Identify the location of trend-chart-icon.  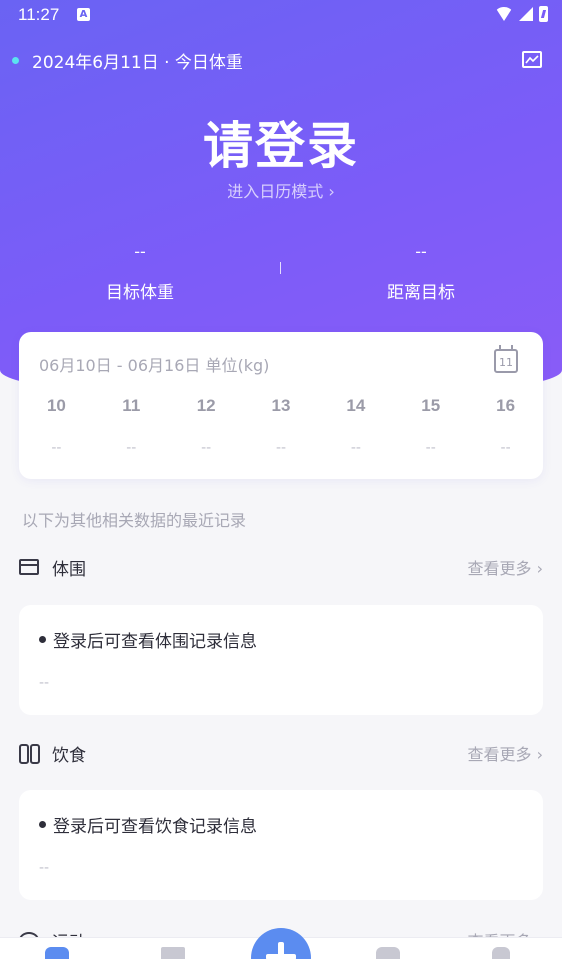
(532, 59).